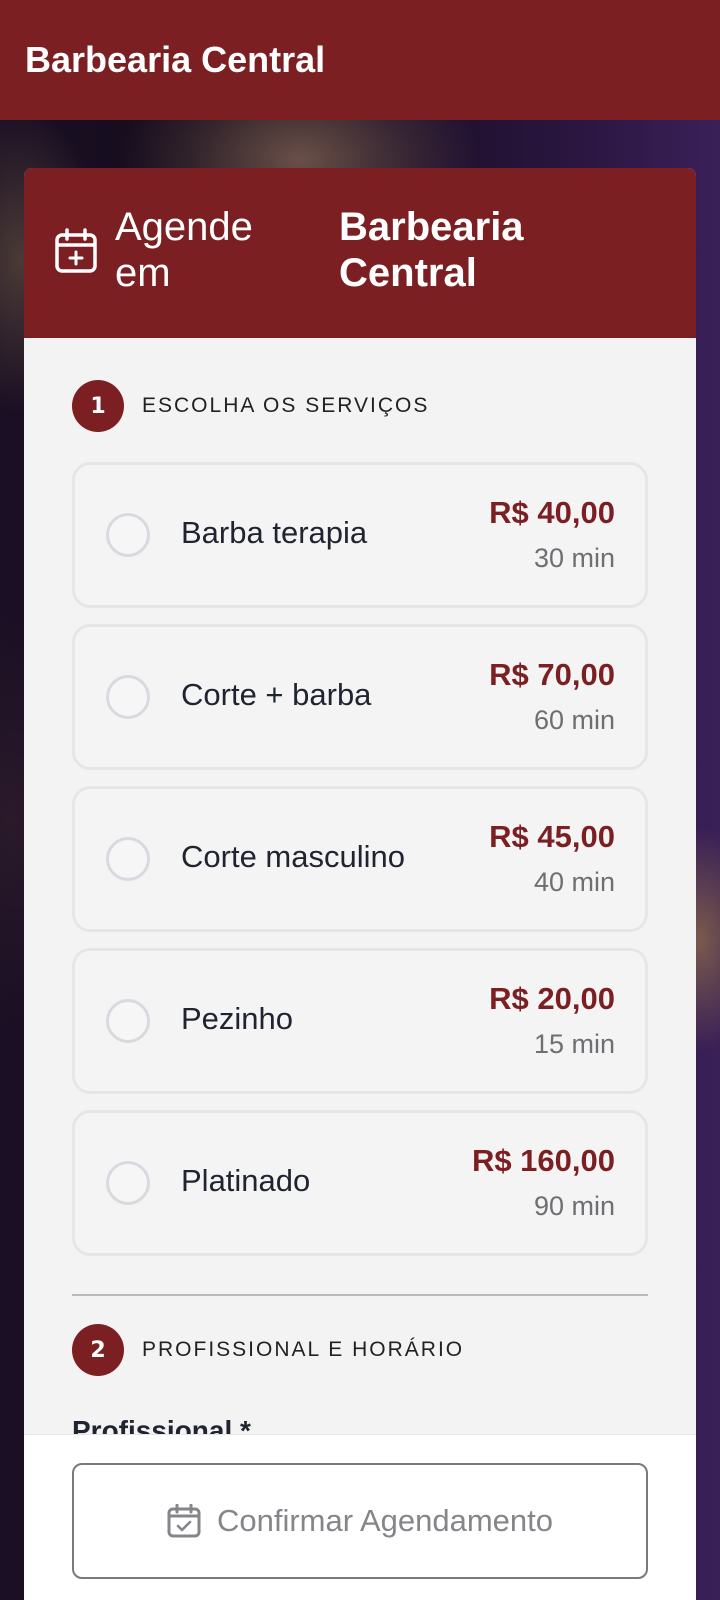  I want to click on section-services-header: 1 ESCOLHA OS SERVIÇOS, so click(250, 406).